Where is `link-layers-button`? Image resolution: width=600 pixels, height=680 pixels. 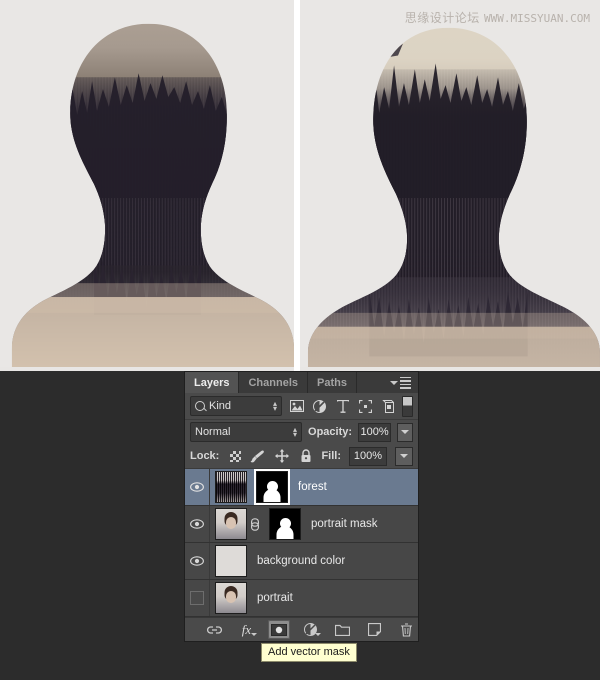 link-layers-button is located at coordinates (215, 629).